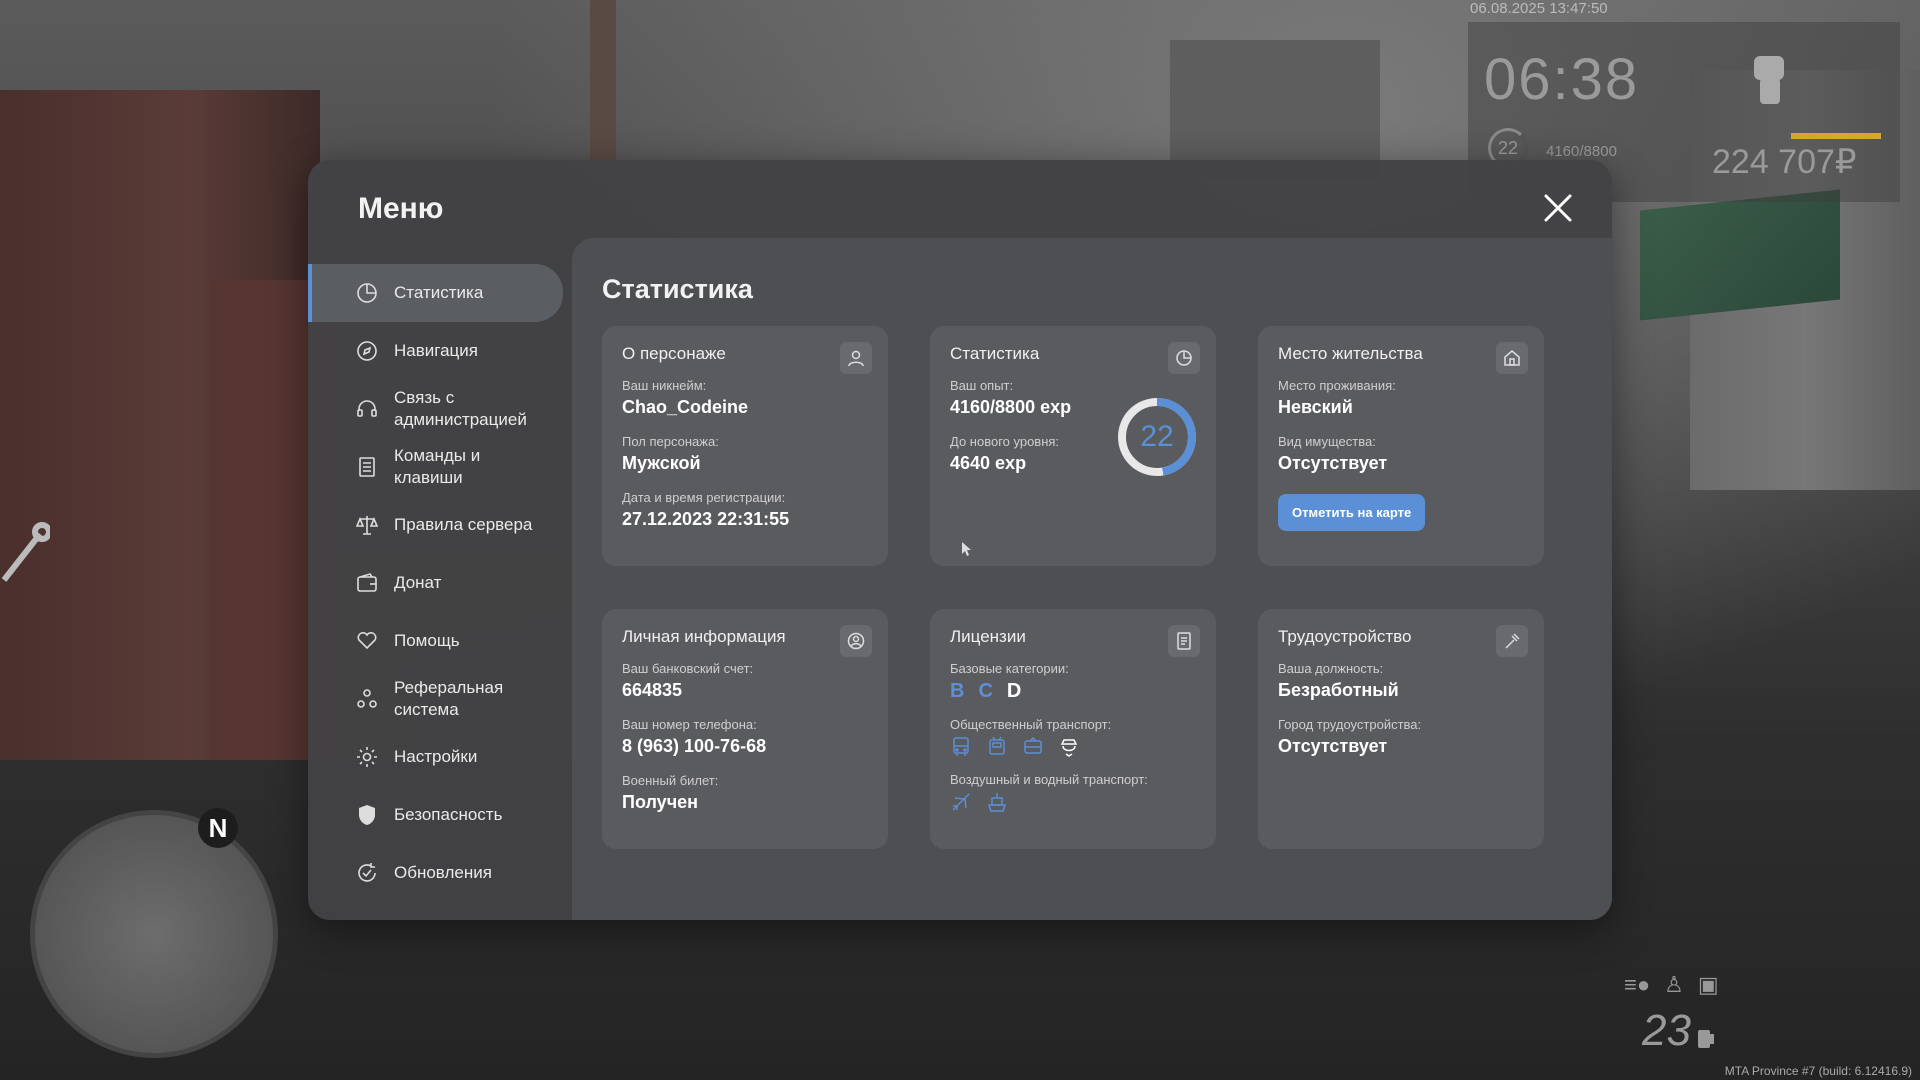 The height and width of the screenshot is (1080, 1920). Describe the element at coordinates (1352, 512) in the screenshot. I see `mark-on-map-button: Отметить на карте` at that location.